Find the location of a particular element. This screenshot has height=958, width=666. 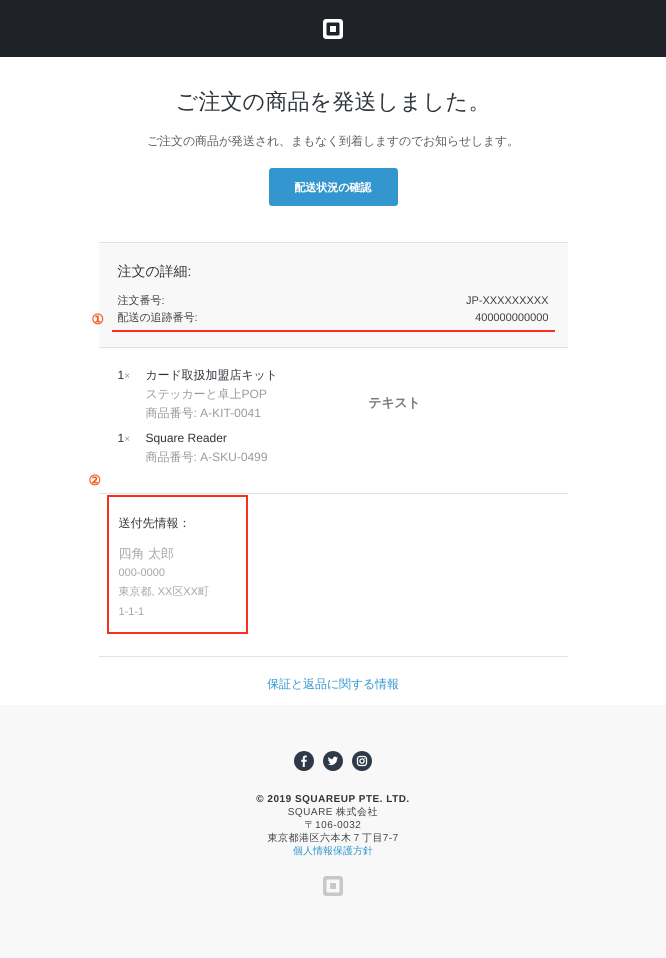

item-detail: ステッカーと卓上POP is located at coordinates (207, 394).